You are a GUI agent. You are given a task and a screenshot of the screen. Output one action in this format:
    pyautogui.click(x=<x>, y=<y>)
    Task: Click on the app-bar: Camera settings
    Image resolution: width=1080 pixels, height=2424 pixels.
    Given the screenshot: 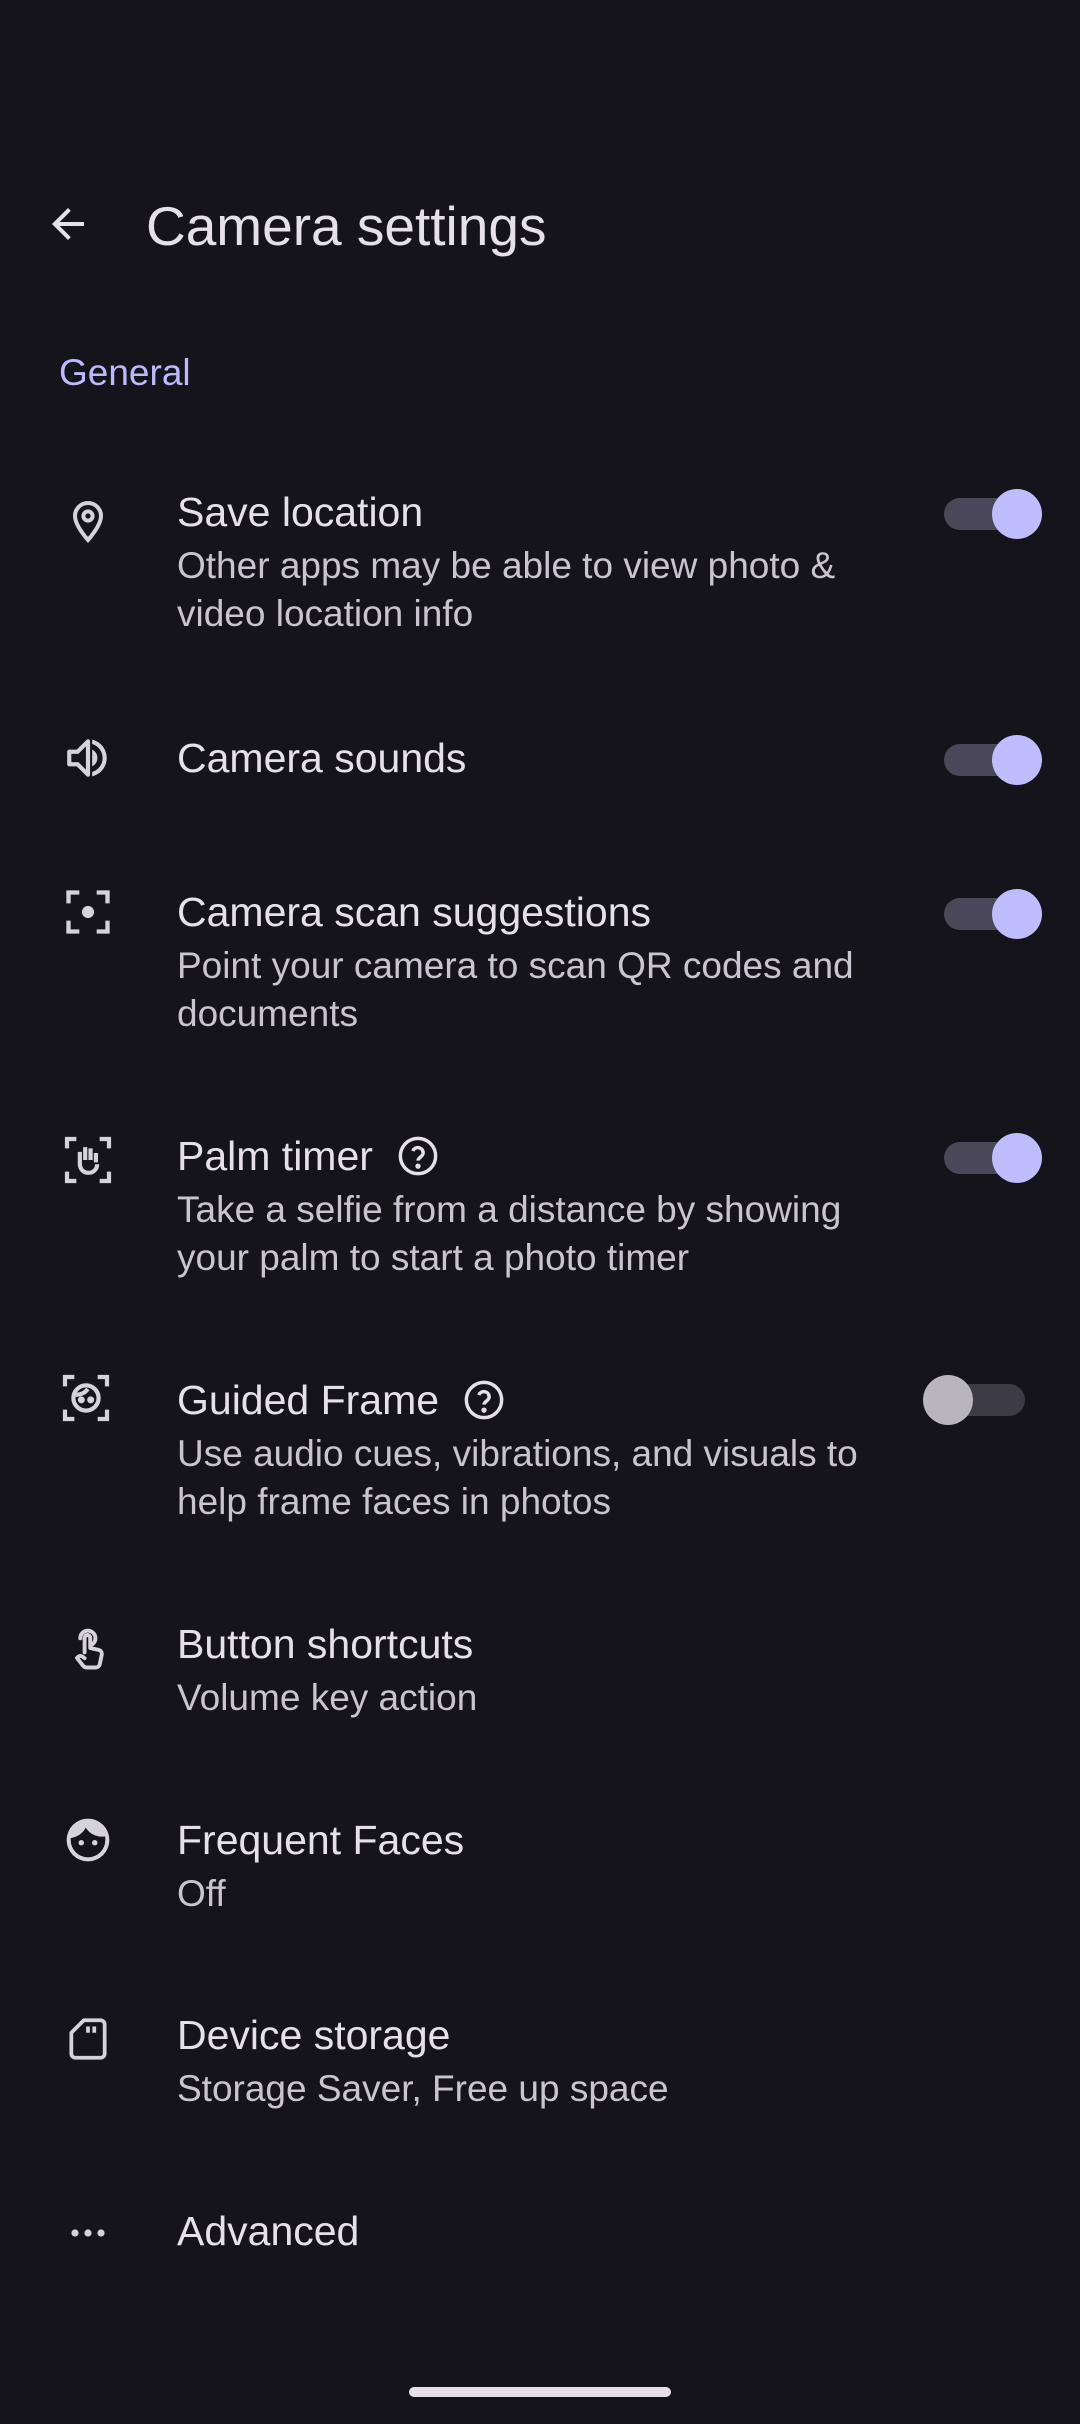 What is the action you would take?
    pyautogui.click(x=540, y=230)
    